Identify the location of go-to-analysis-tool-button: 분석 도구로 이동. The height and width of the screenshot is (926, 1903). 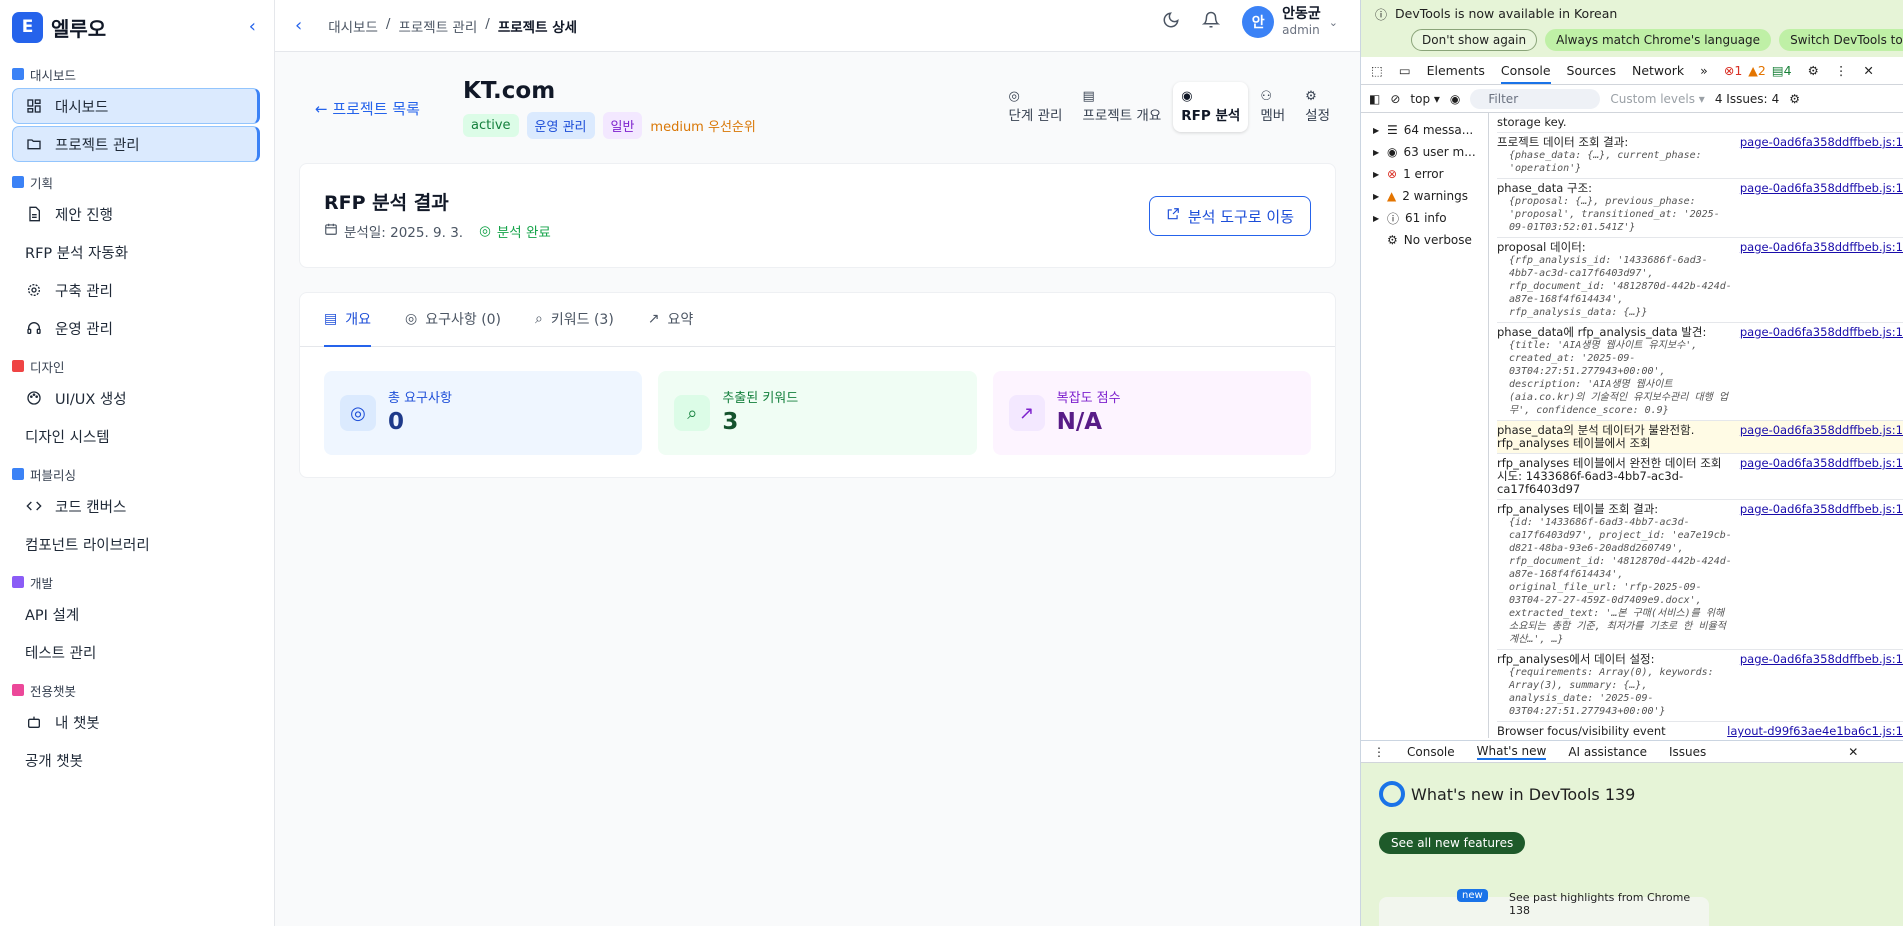
(1229, 216).